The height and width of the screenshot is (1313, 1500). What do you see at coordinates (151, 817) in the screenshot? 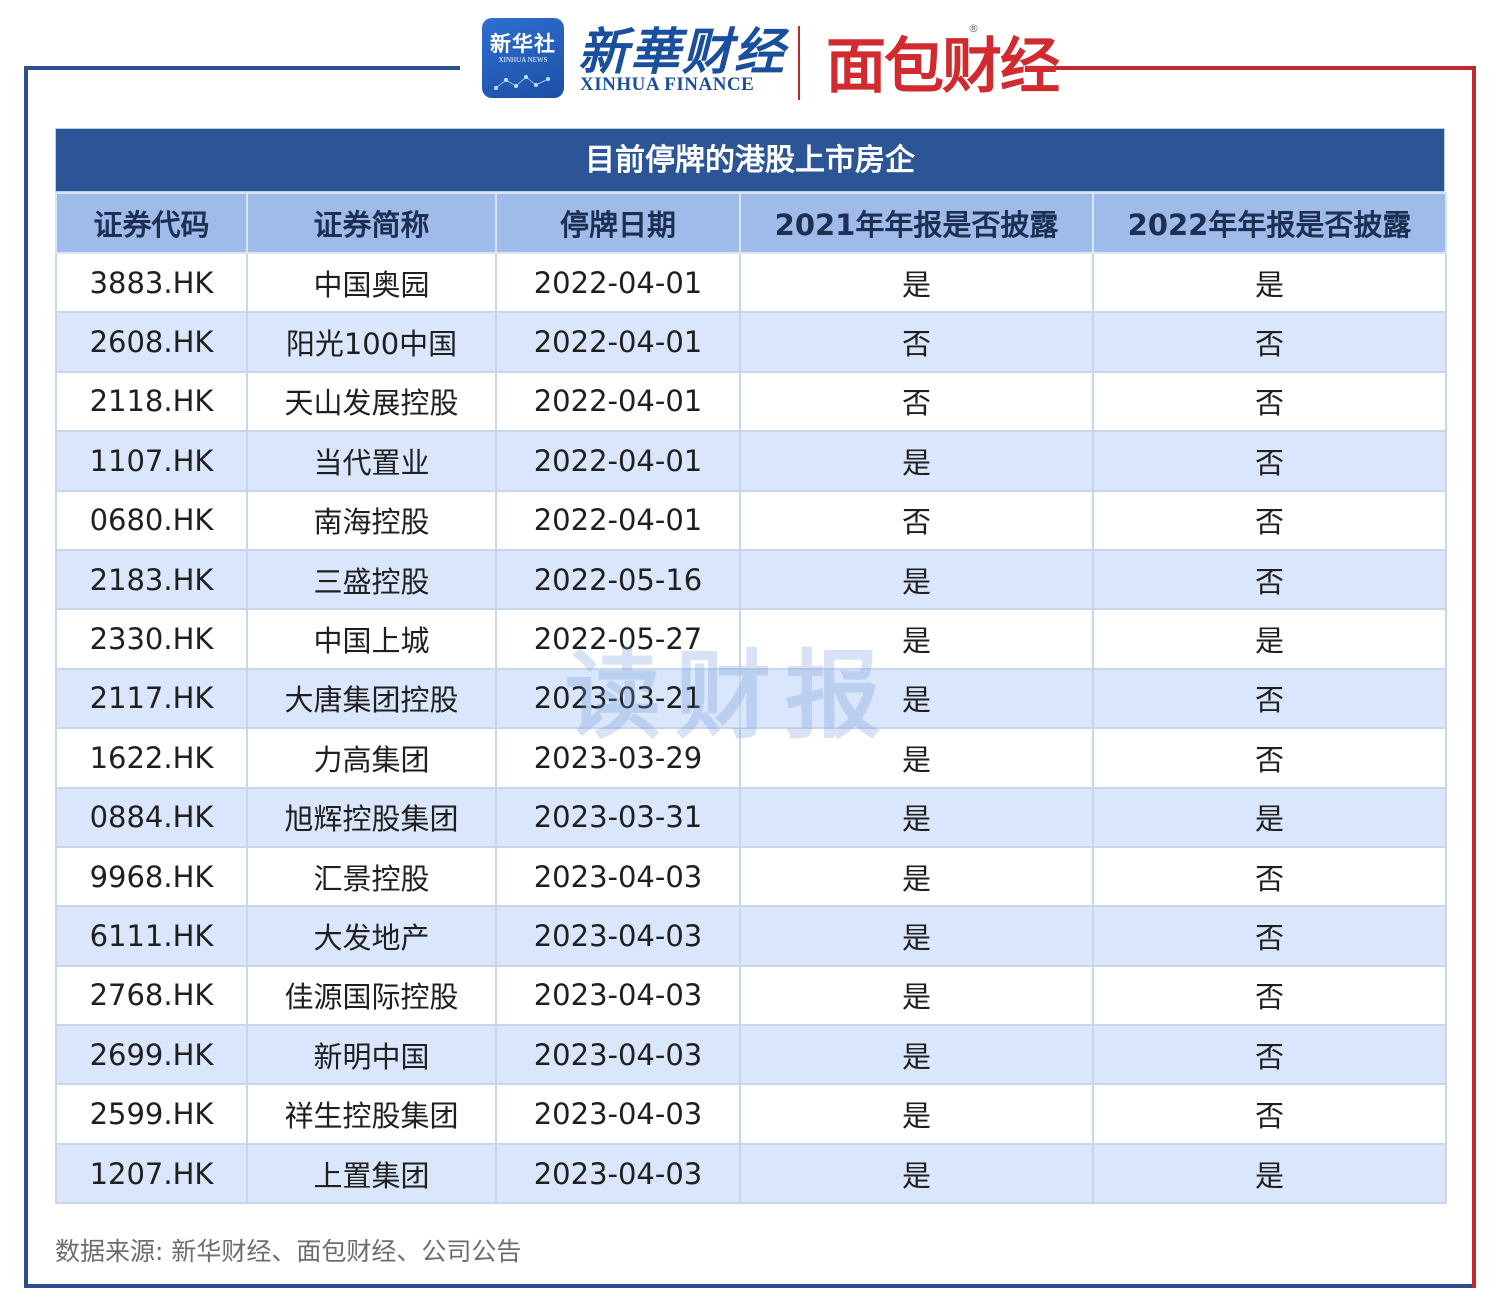
I see `cell-code: 0884.HK` at bounding box center [151, 817].